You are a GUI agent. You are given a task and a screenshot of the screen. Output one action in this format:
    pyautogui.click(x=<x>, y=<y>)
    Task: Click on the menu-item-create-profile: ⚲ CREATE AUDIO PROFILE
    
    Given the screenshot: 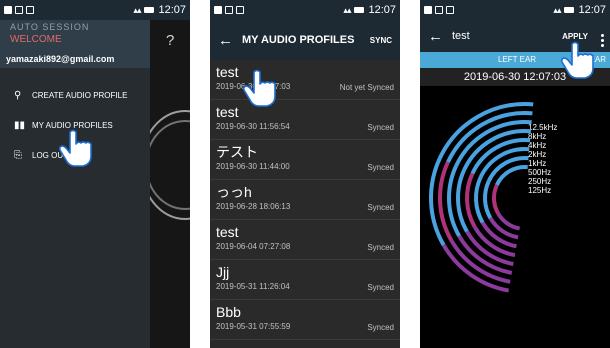 What is the action you would take?
    pyautogui.click(x=75, y=95)
    